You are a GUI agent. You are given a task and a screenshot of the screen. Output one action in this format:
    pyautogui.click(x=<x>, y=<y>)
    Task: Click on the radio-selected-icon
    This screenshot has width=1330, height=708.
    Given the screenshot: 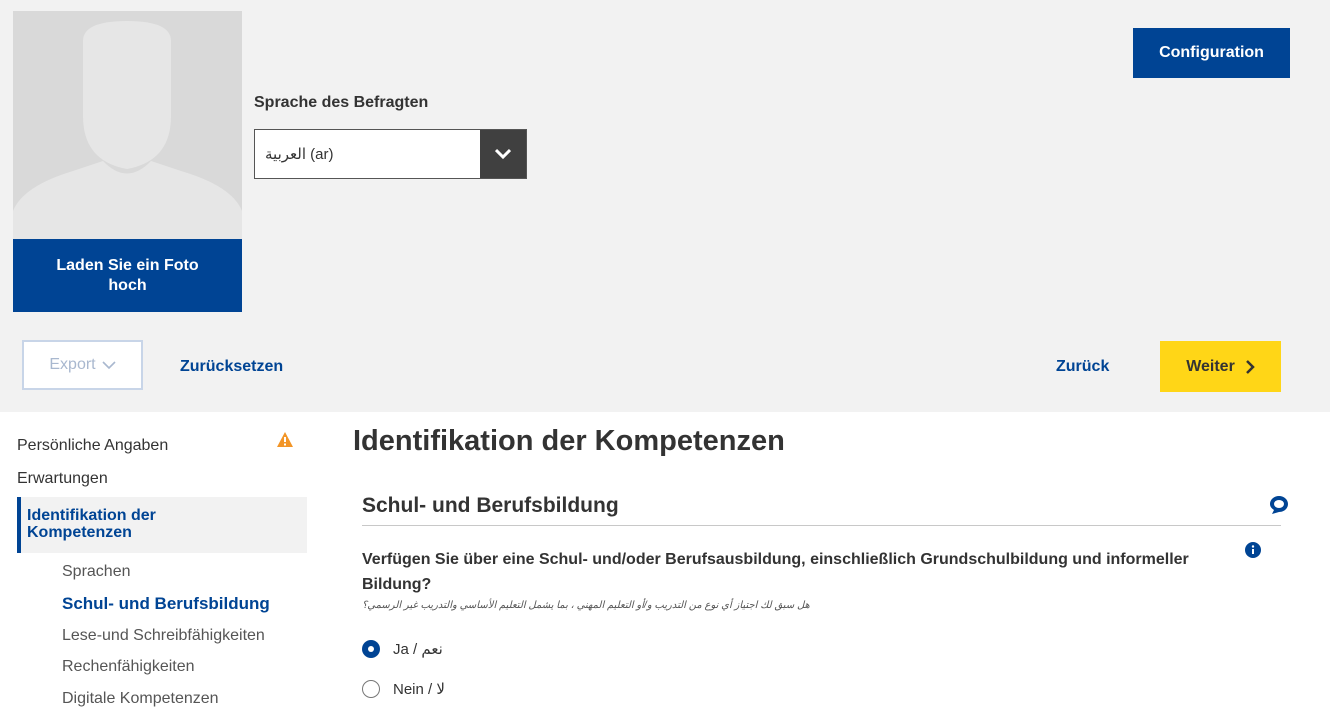 What is the action you would take?
    pyautogui.click(x=371, y=649)
    